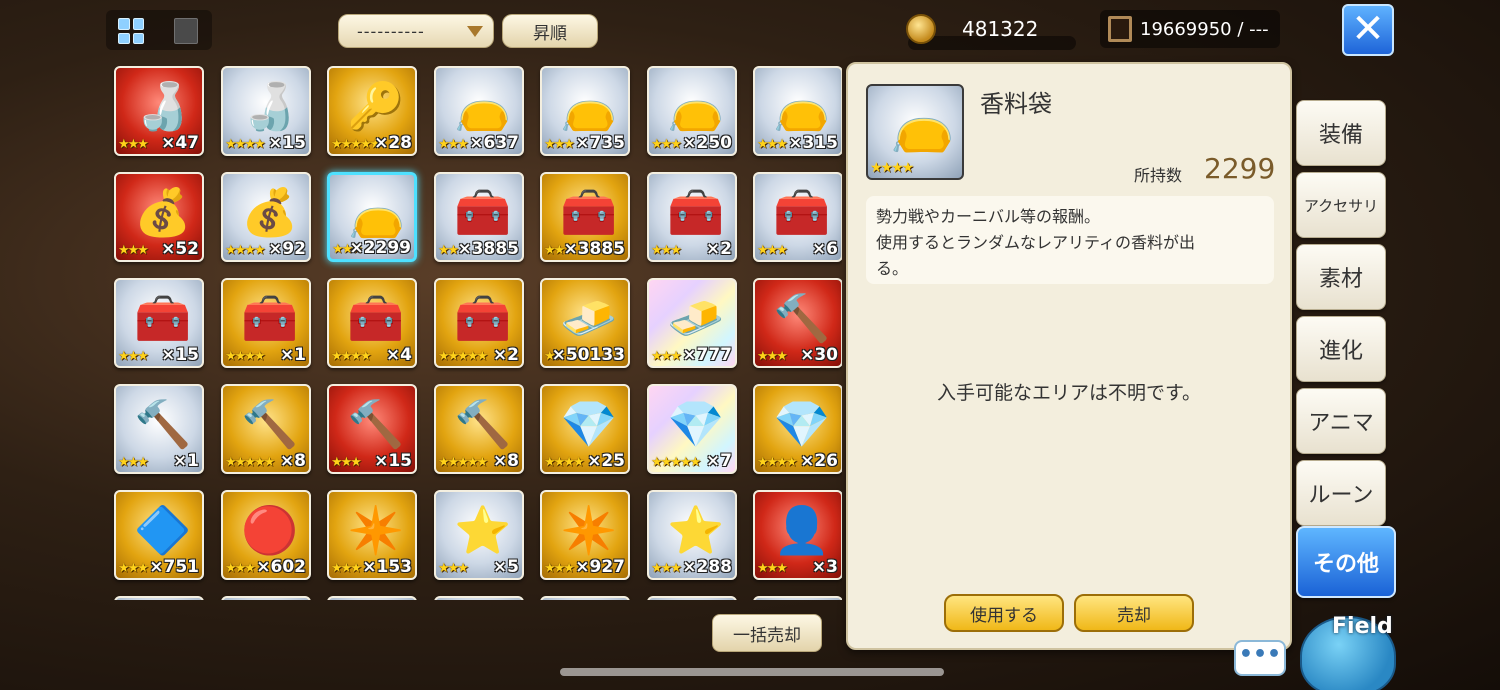 Image resolution: width=1500 pixels, height=690 pixels. Describe the element at coordinates (600, 567) in the screenshot. I see `item-quantity: ×927` at that location.